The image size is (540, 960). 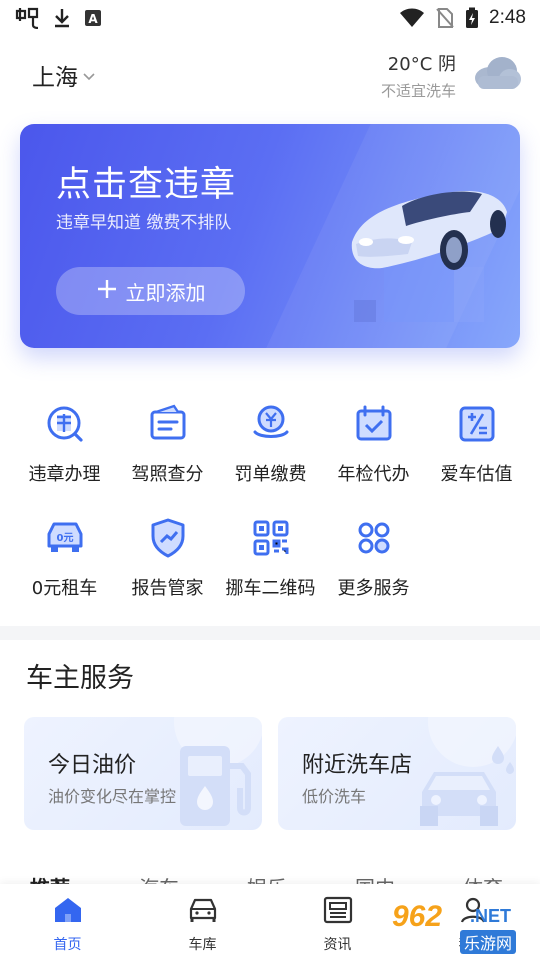 What do you see at coordinates (507, 17) in the screenshot?
I see `clock: 2:48` at bounding box center [507, 17].